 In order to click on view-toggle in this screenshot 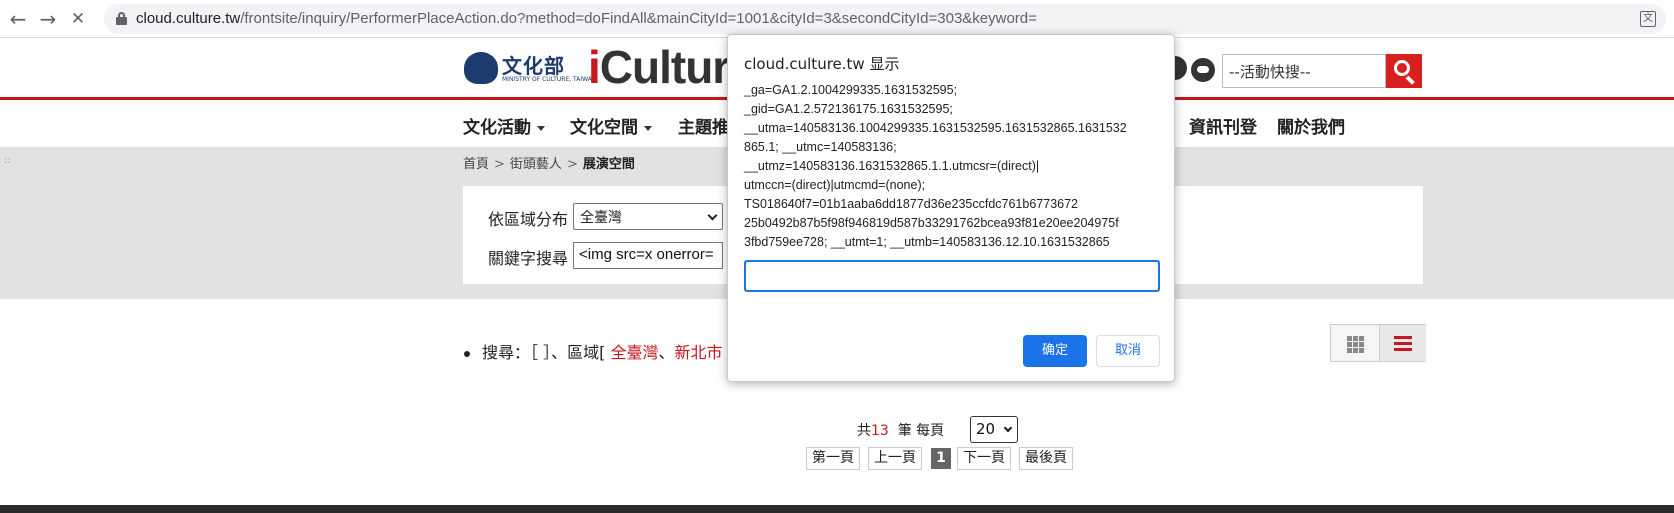, I will do `click(1378, 343)`.